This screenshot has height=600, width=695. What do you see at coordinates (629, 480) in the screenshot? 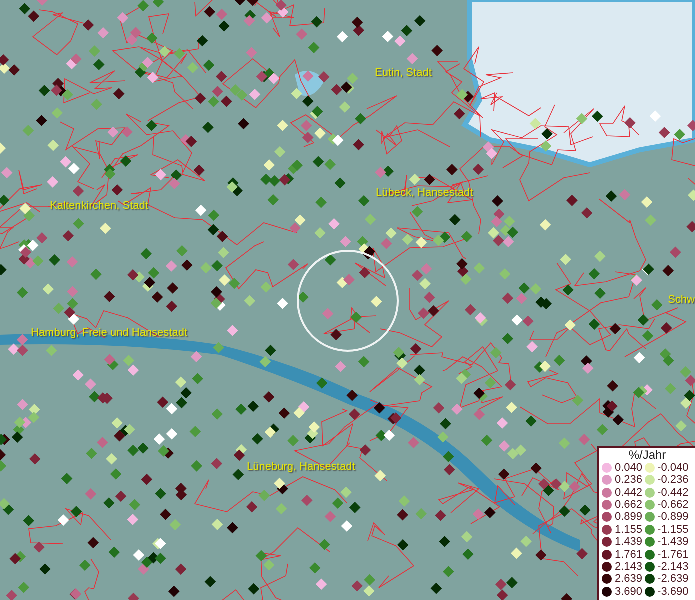
I see `legend-label: 0.236` at bounding box center [629, 480].